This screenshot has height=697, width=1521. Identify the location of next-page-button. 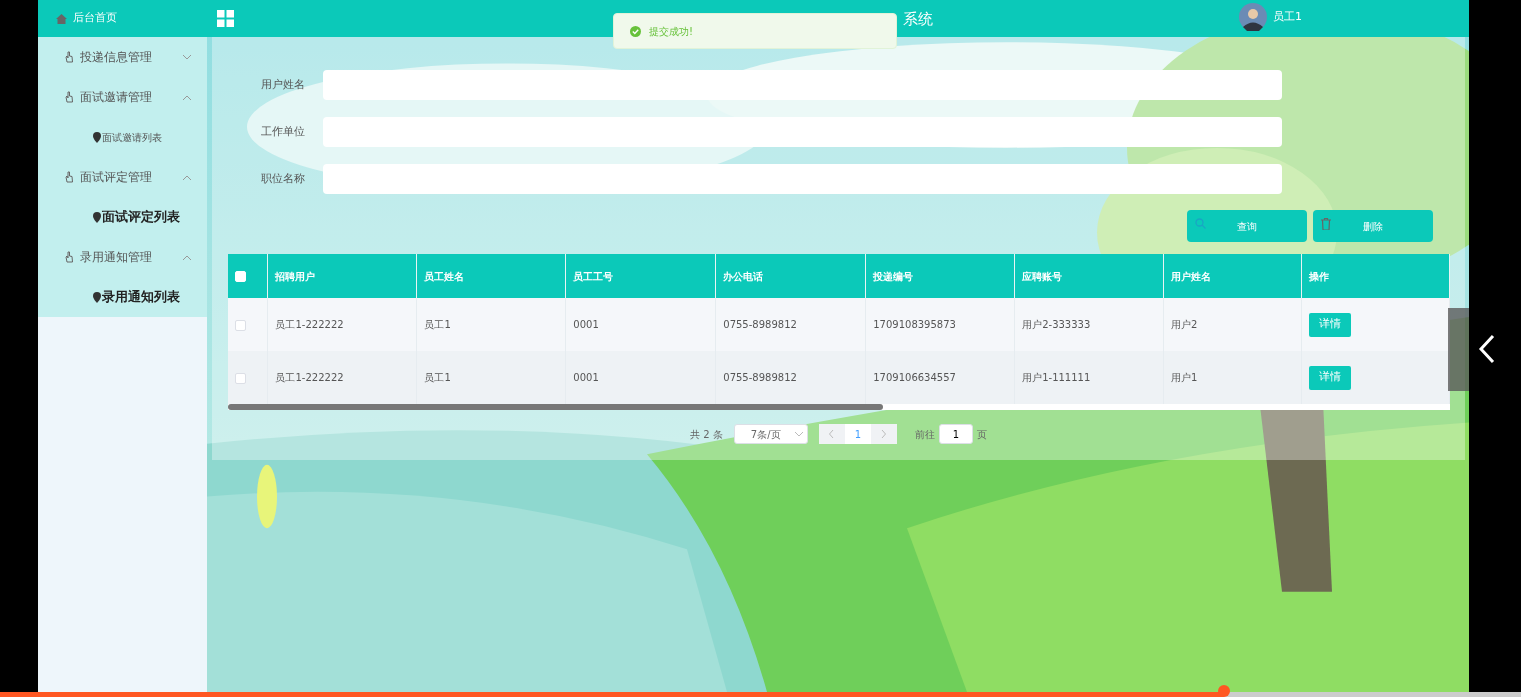
(883, 434).